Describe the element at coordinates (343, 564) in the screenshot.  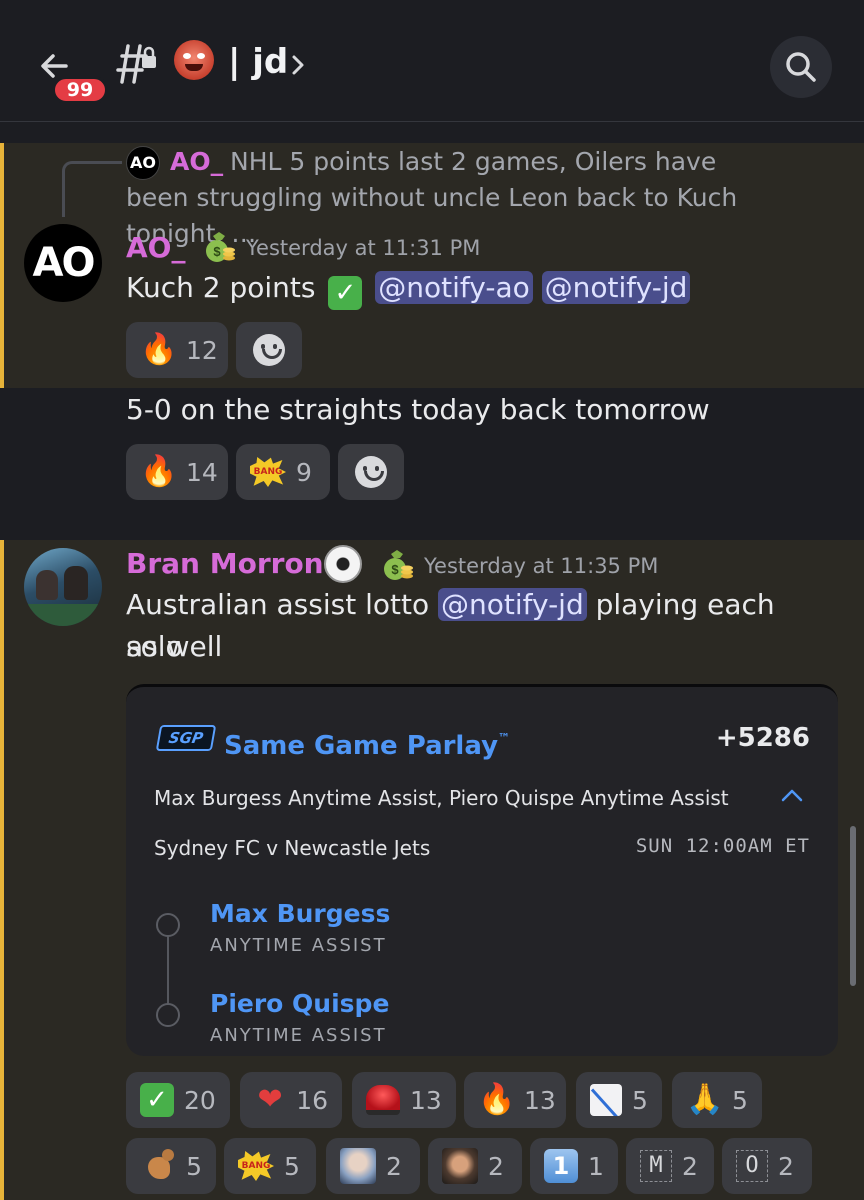
I see `soccer-ball-icon` at that location.